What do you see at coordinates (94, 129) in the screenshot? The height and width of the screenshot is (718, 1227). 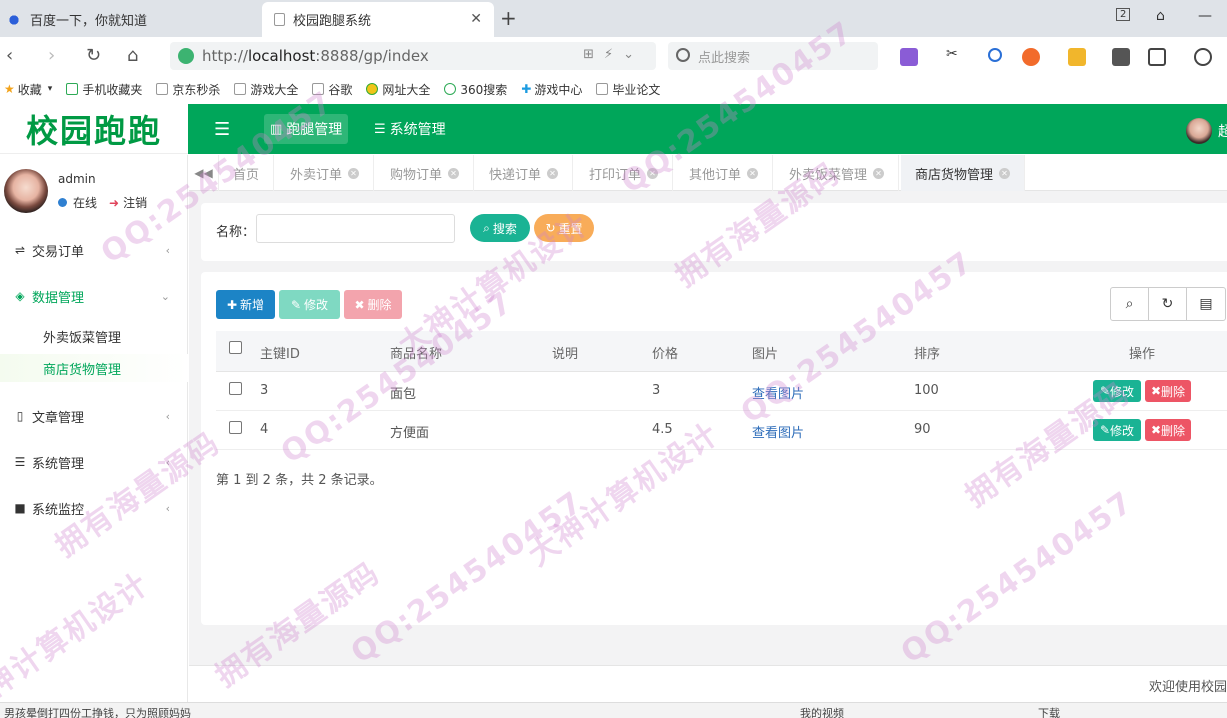 I see `app-logo: 校园跑跑` at bounding box center [94, 129].